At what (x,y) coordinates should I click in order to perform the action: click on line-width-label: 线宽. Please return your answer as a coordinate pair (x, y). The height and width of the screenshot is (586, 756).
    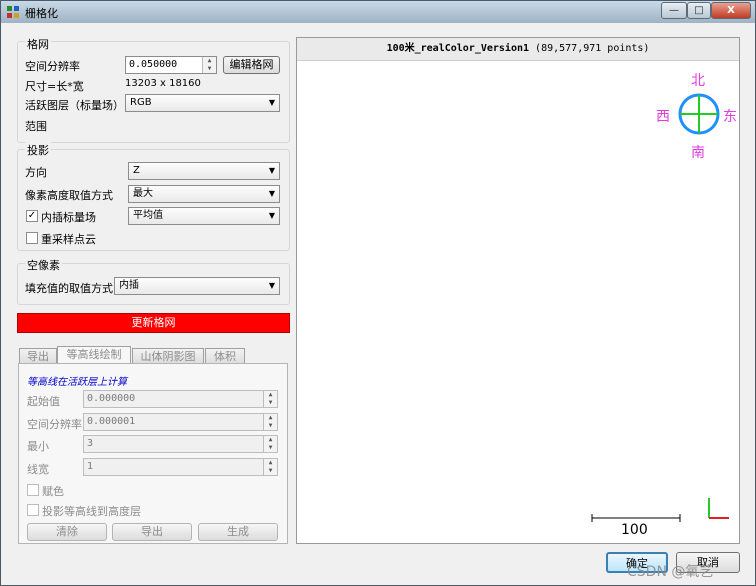
    Looking at the image, I should click on (38, 469).